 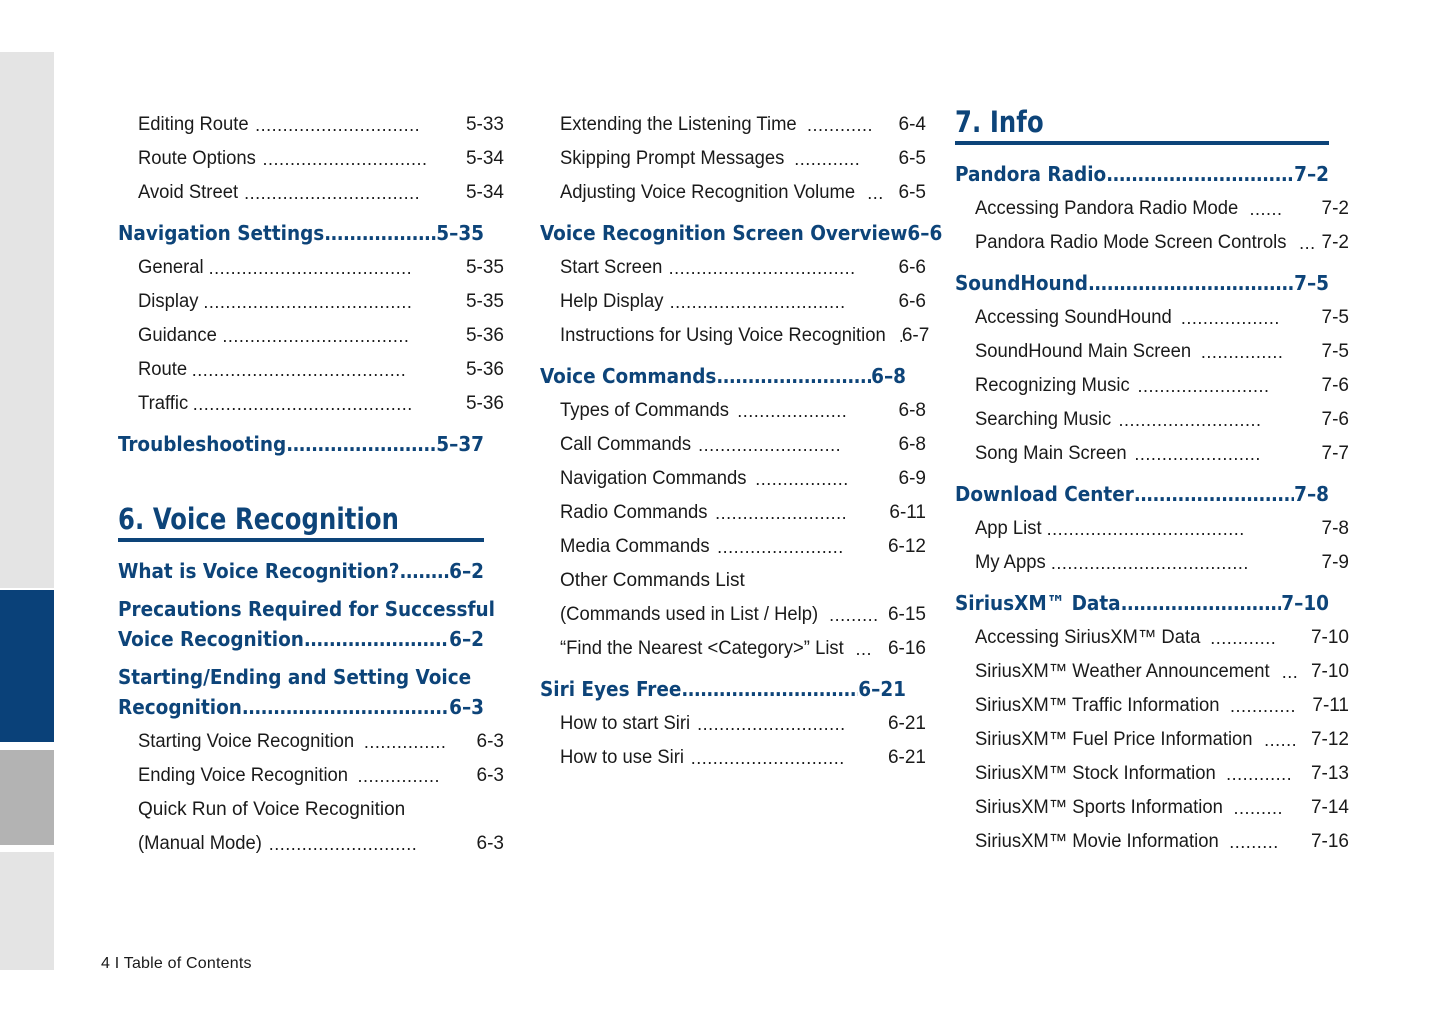 I want to click on toc-subsection-entry: SoundHound Main Screen............... 7-5, so click(x=1152, y=352).